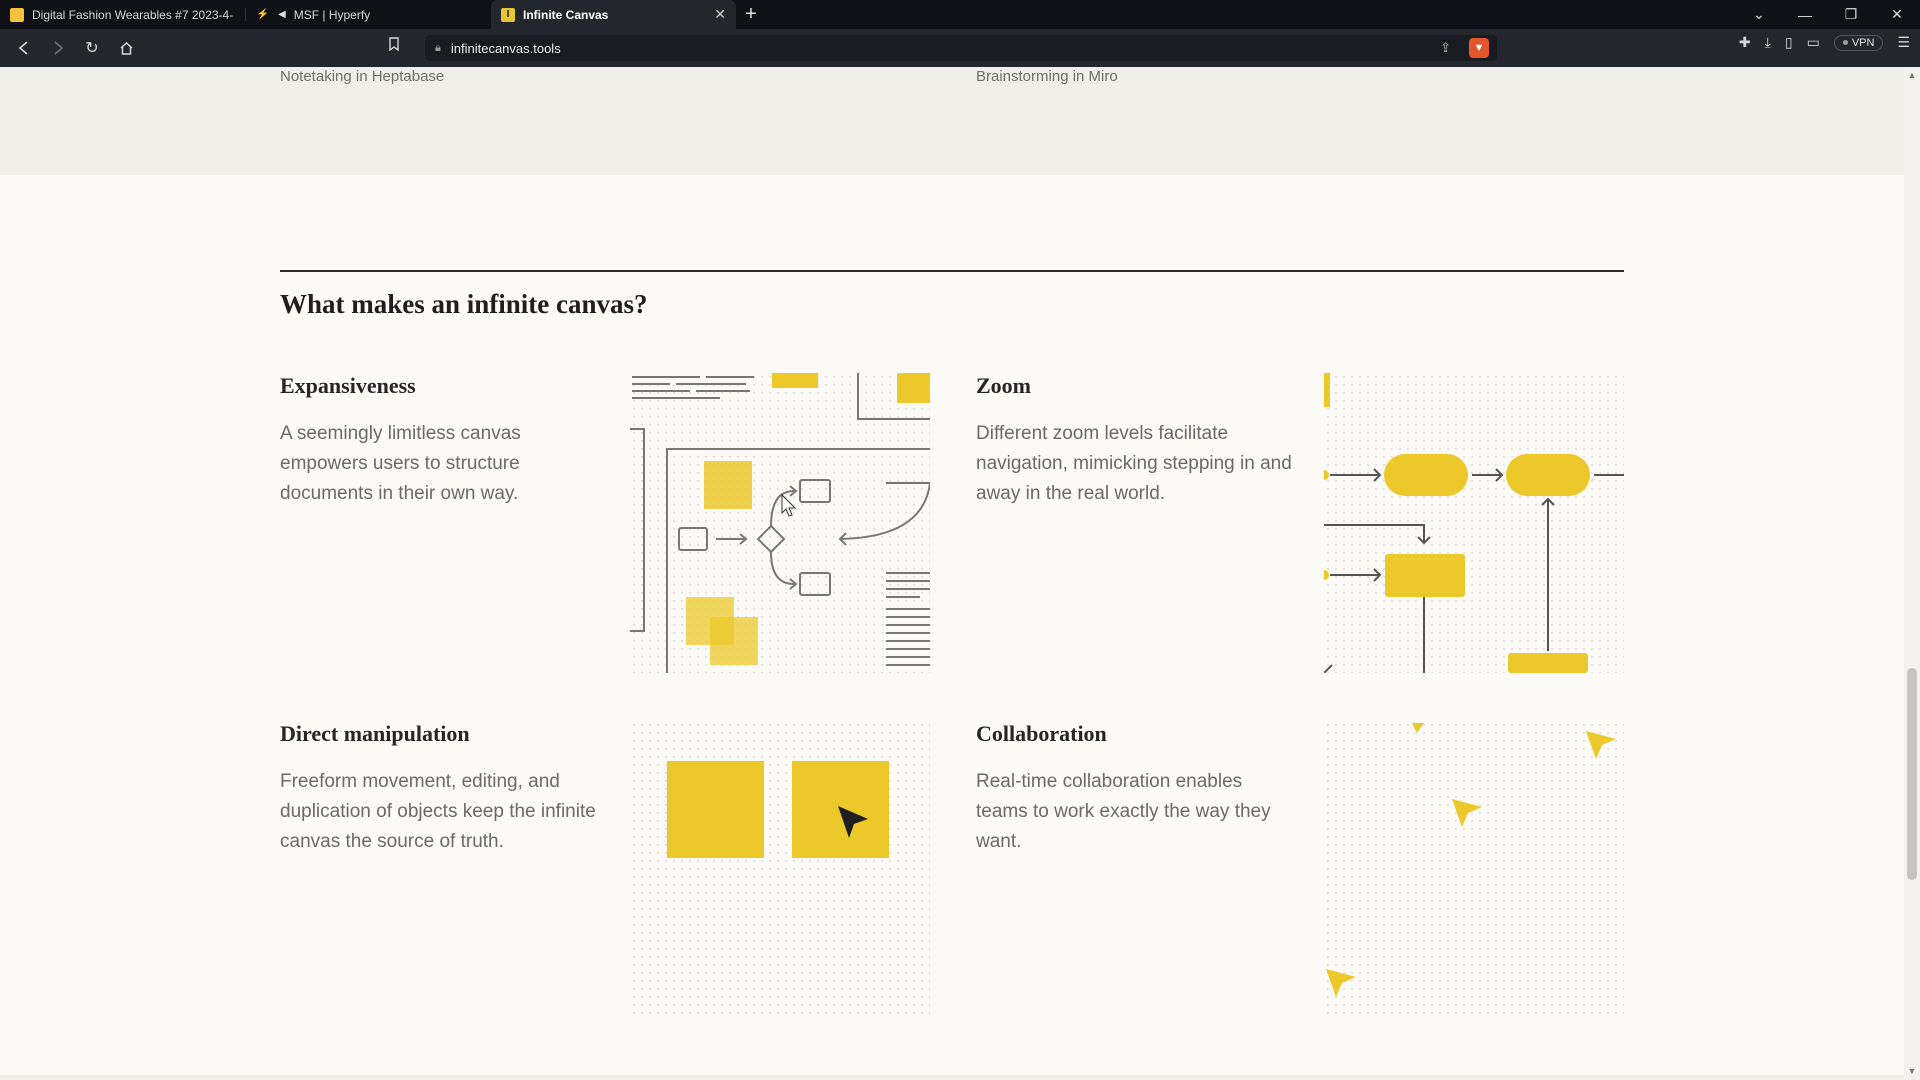 This screenshot has height=1080, width=1920. I want to click on download-icon: ⤓, so click(1768, 42).